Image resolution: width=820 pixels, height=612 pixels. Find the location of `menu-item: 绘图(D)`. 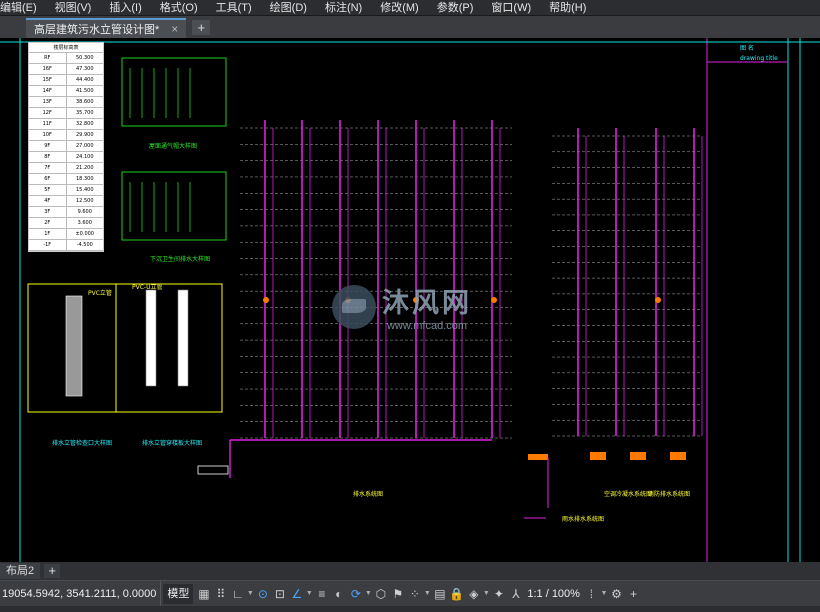

menu-item: 绘图(D) is located at coordinates (288, 8).